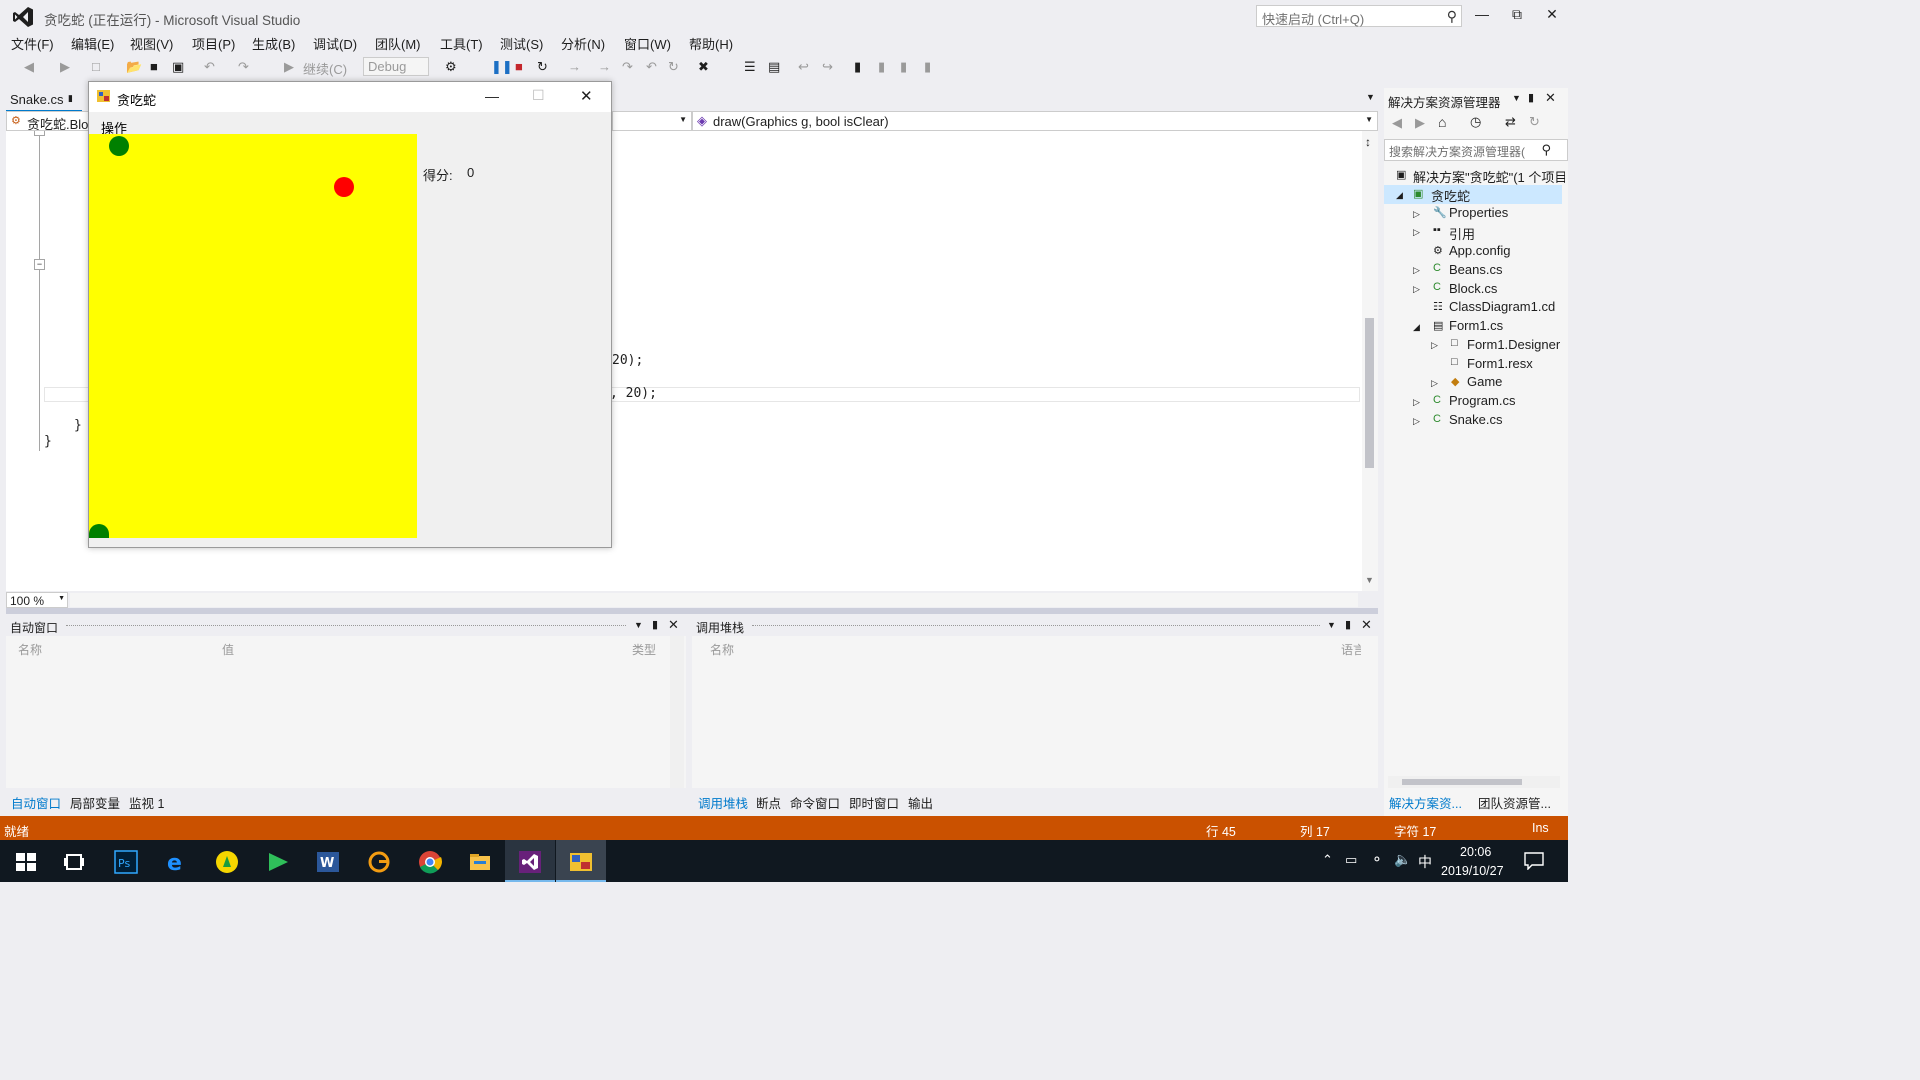 Image resolution: width=1920 pixels, height=1080 pixels. I want to click on tree-item-game: Game, so click(1484, 381).